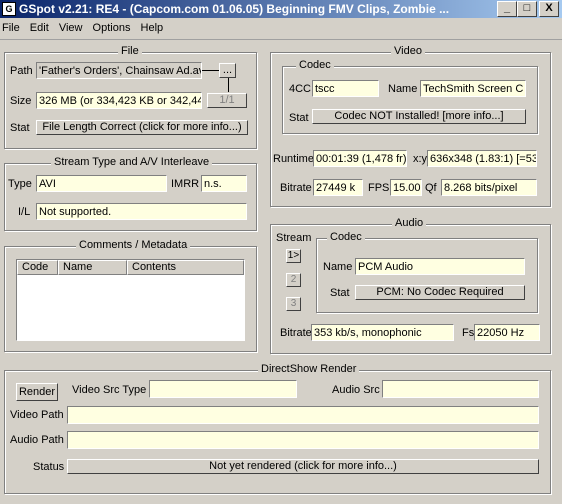 Image resolution: width=562 pixels, height=504 pixels. I want to click on video-bitrate-field: 27449 k, so click(338, 187).